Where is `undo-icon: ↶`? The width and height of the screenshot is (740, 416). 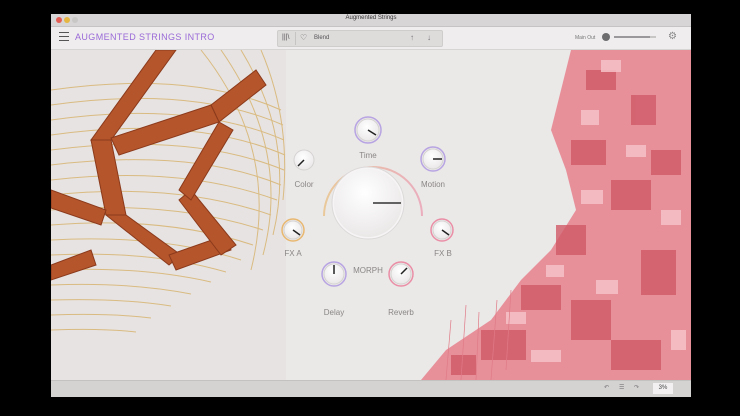
undo-icon: ↶ is located at coordinates (606, 387).